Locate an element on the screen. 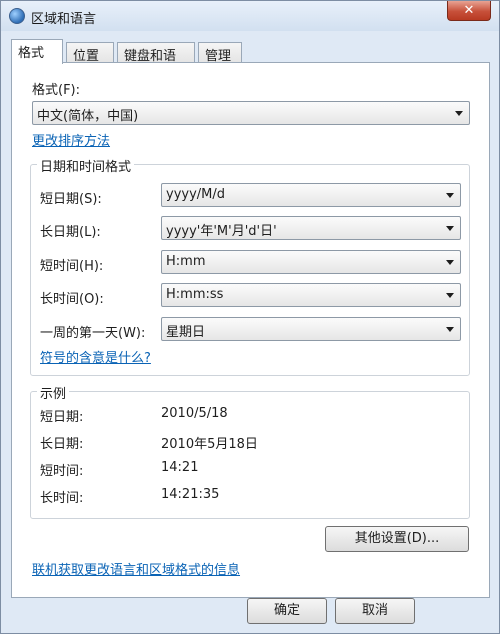  tab-location: 位置 is located at coordinates (90, 53).